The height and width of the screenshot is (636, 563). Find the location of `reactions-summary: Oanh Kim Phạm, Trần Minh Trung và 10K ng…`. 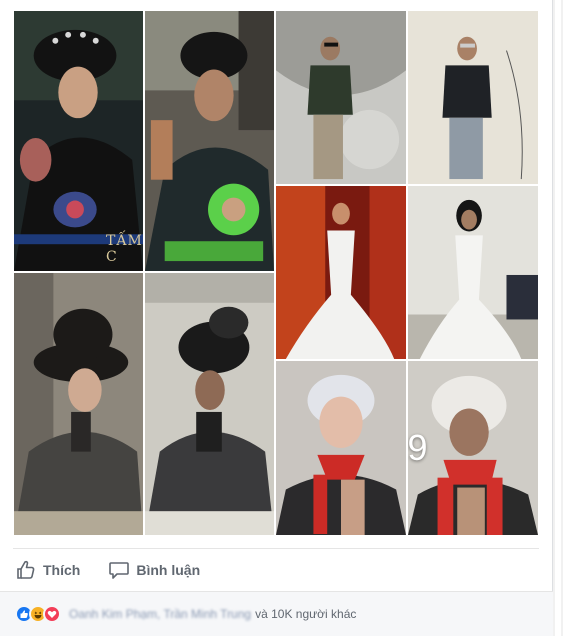

reactions-summary: Oanh Kim Phạm, Trần Minh Trung và 10K ng… is located at coordinates (276, 613).